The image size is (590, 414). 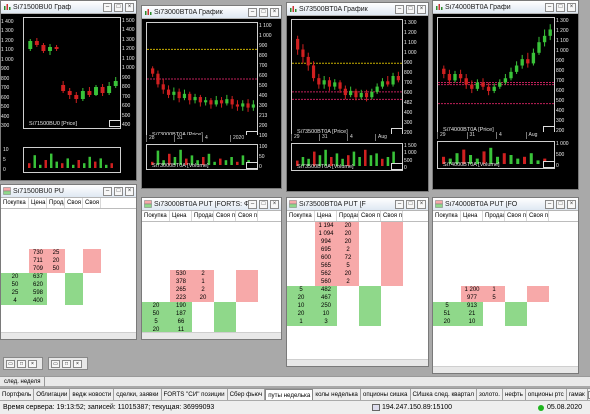 What do you see at coordinates (357, 298) in the screenshot?
I see `orderbook-row: 20 467` at bounding box center [357, 298].